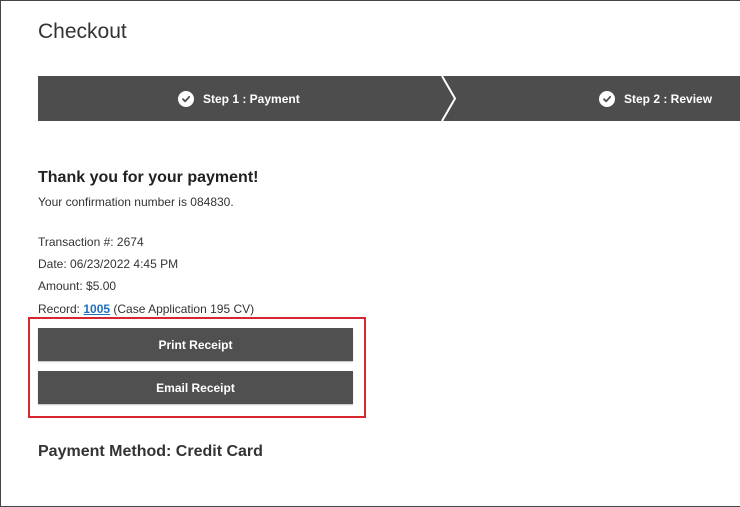 This screenshot has width=740, height=507. I want to click on step-review: Step 2 : Review, so click(655, 98).